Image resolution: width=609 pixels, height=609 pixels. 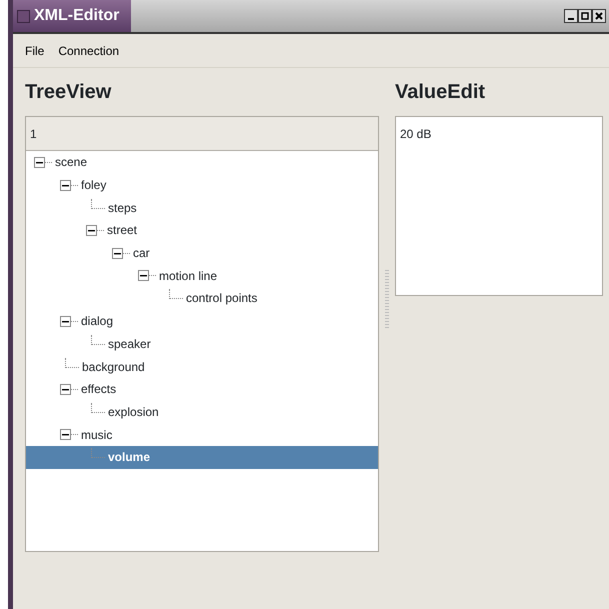 I want to click on panel-heading: TreeView, so click(x=68, y=92).